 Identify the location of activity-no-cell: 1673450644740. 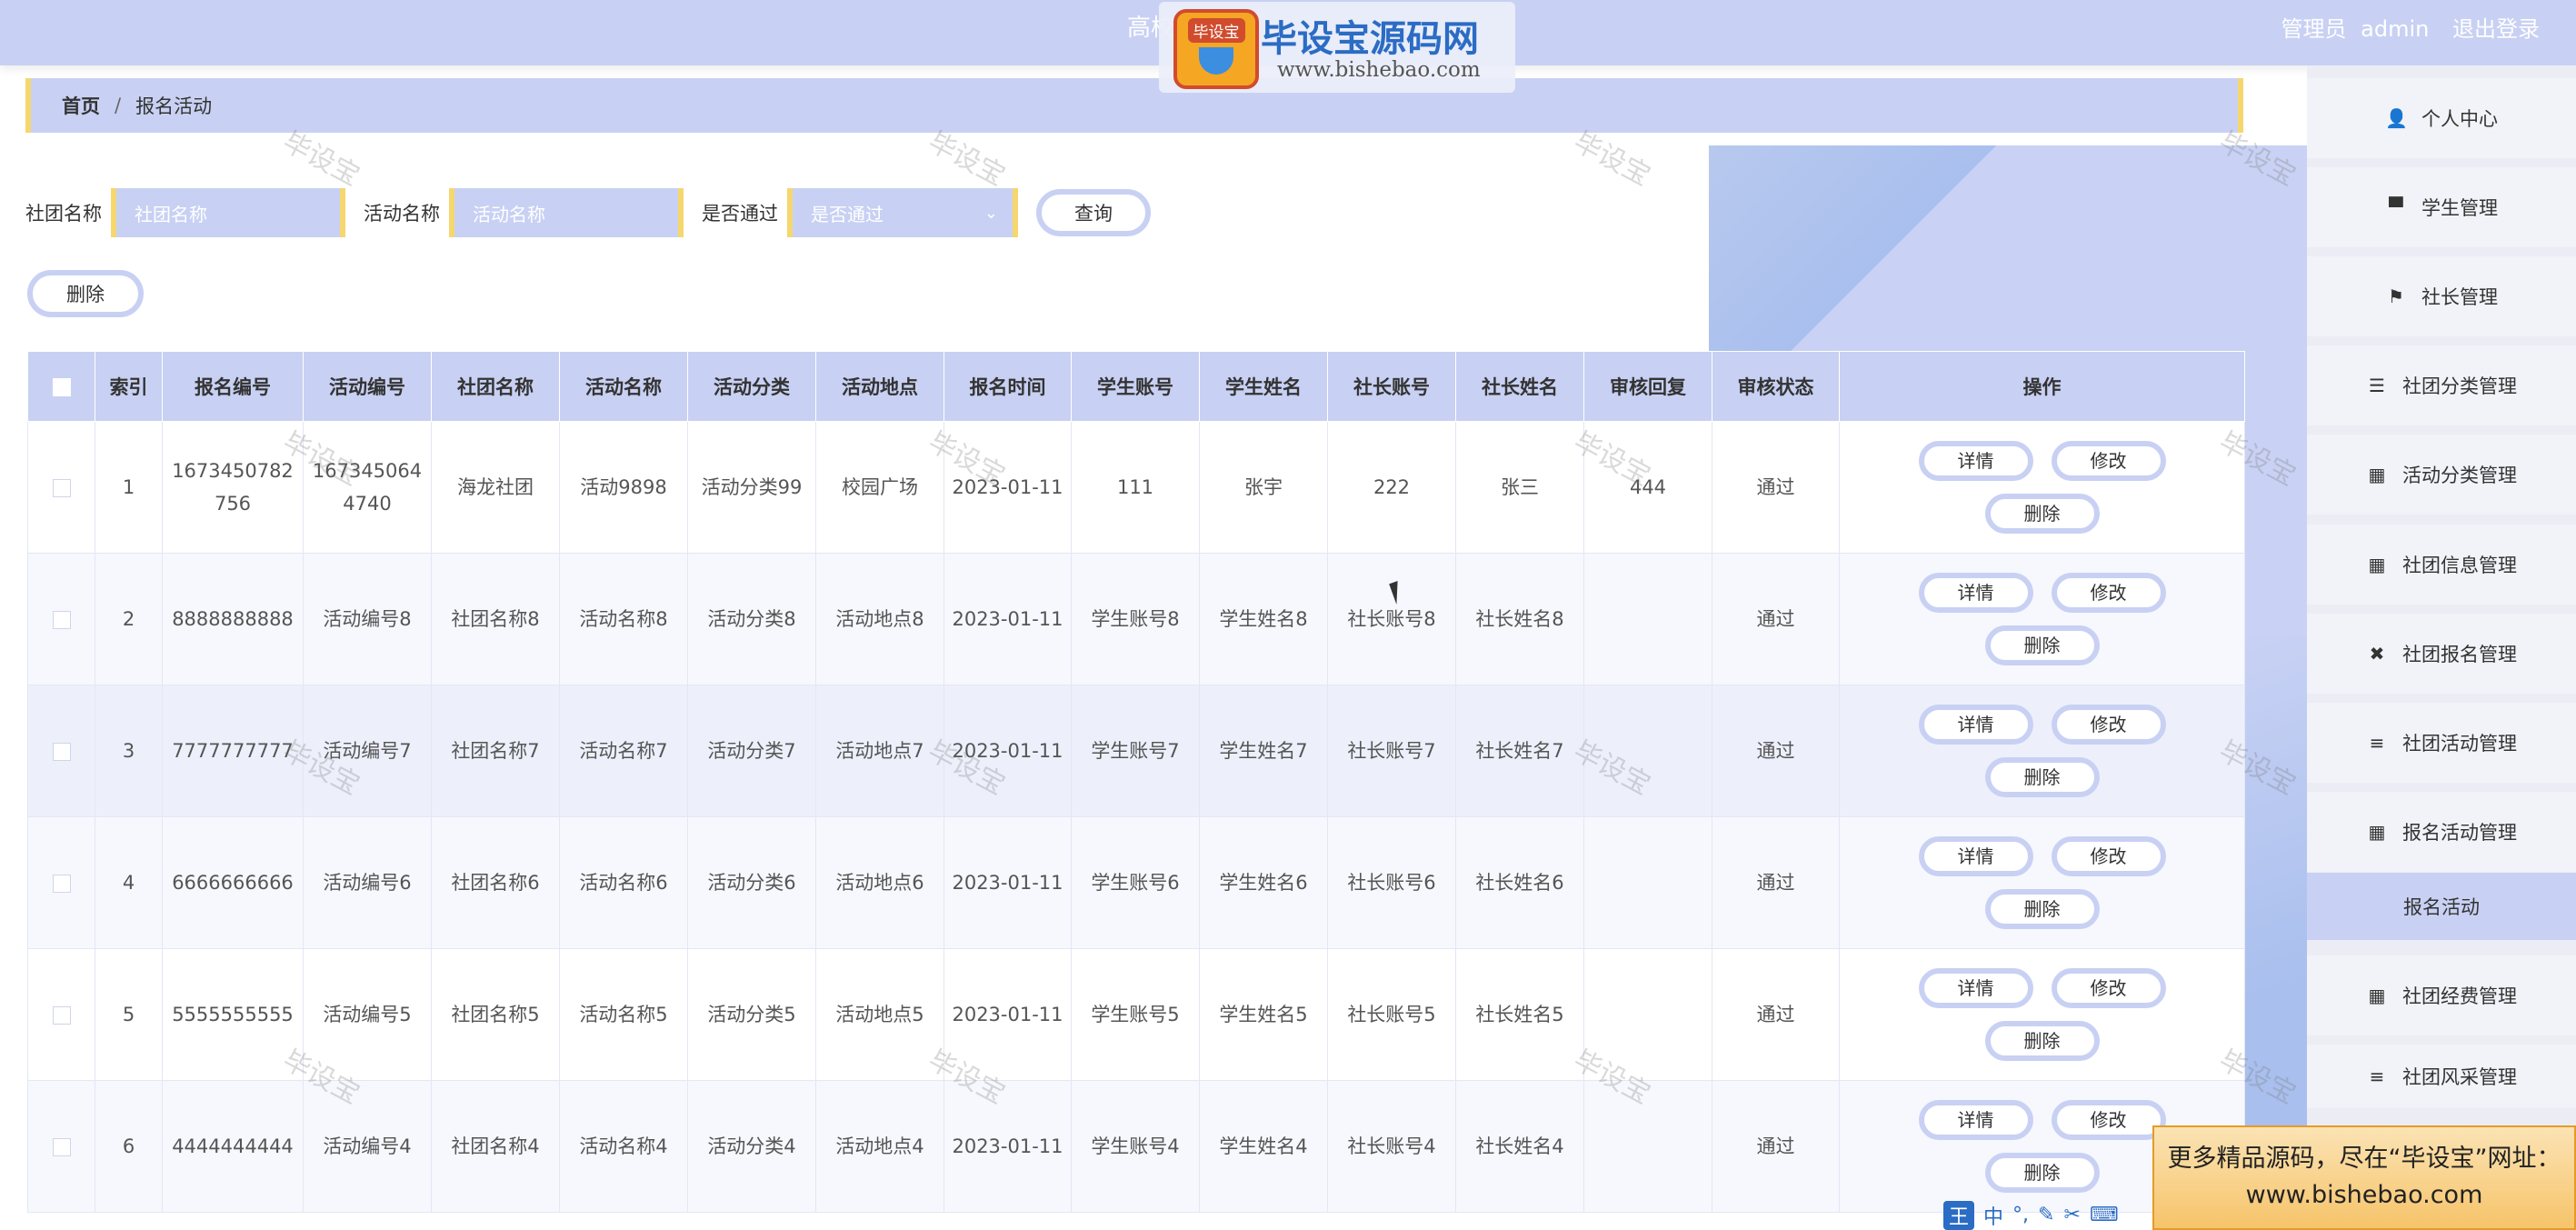
(367, 487).